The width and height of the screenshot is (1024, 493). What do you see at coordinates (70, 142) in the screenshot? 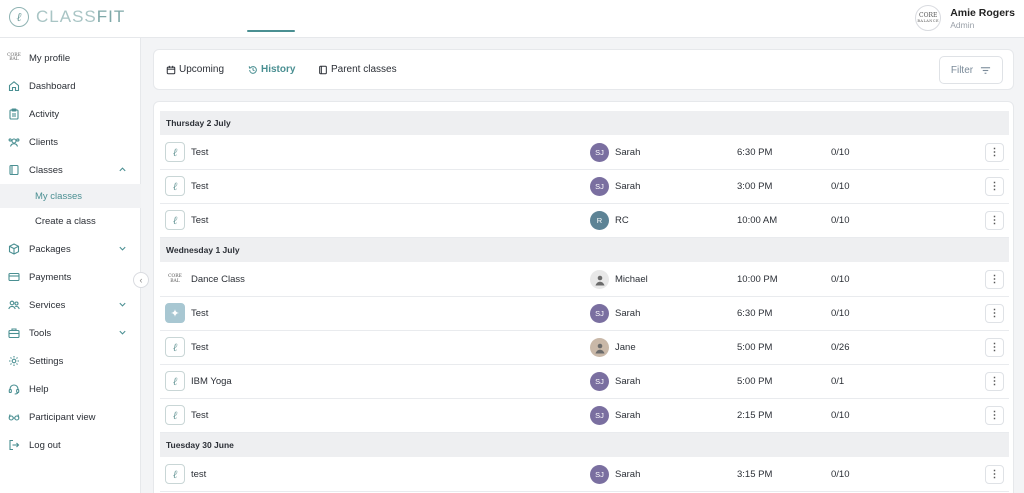
I see `sidebar-item-clients: Clients` at bounding box center [70, 142].